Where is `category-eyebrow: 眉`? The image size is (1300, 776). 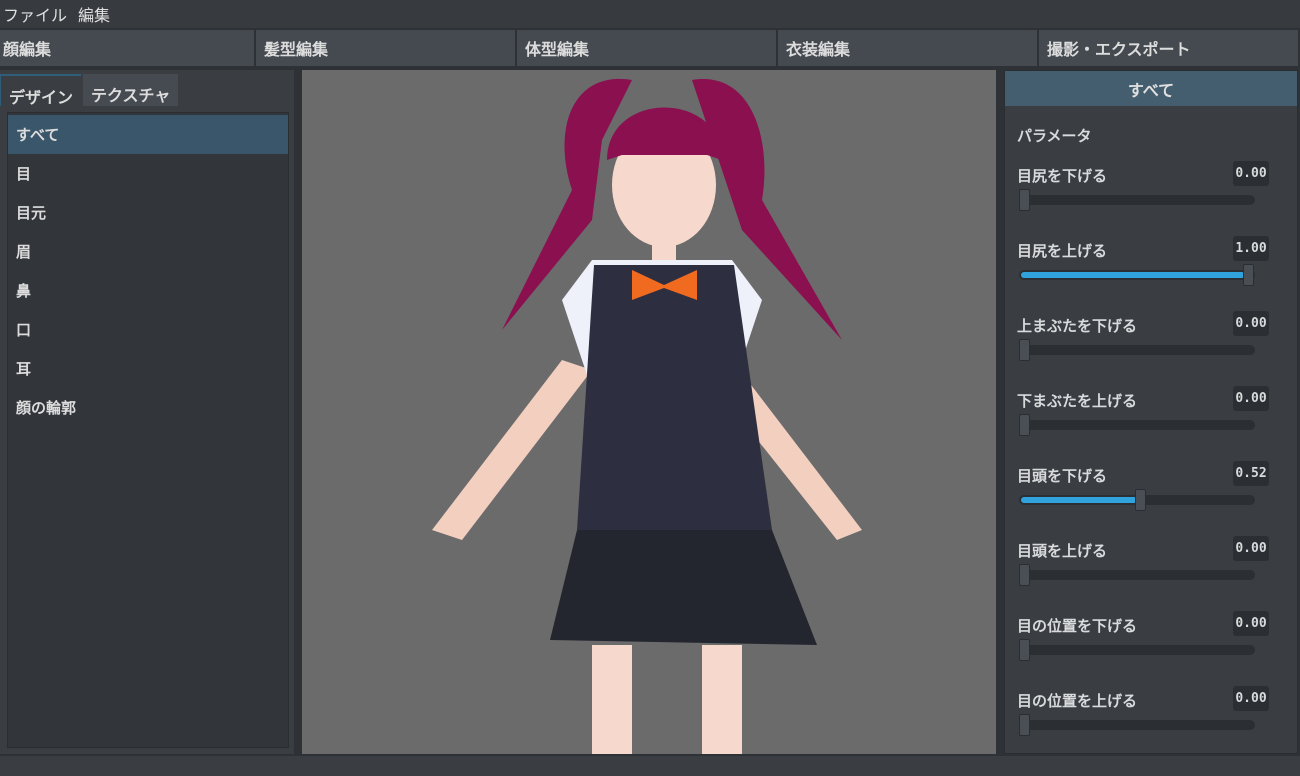 category-eyebrow: 眉 is located at coordinates (148, 251).